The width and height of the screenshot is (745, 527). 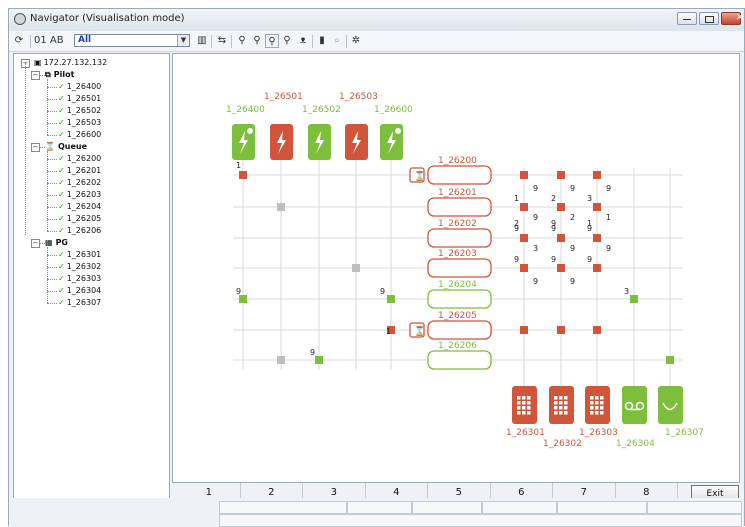 What do you see at coordinates (337, 41) in the screenshot?
I see `search-icon: ⌕` at bounding box center [337, 41].